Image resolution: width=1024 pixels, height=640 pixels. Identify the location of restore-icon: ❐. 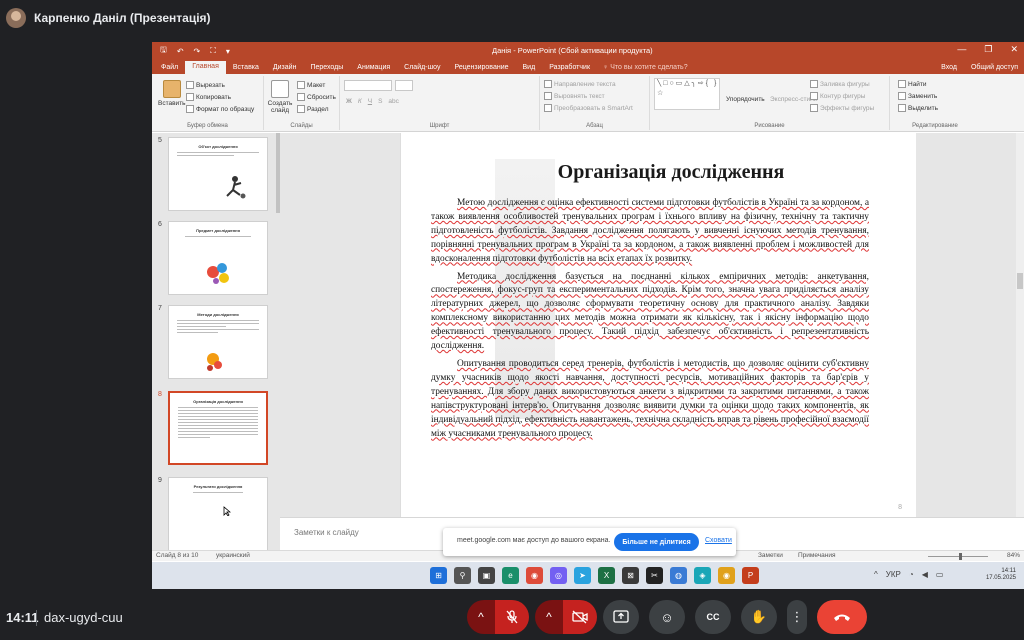
(988, 49).